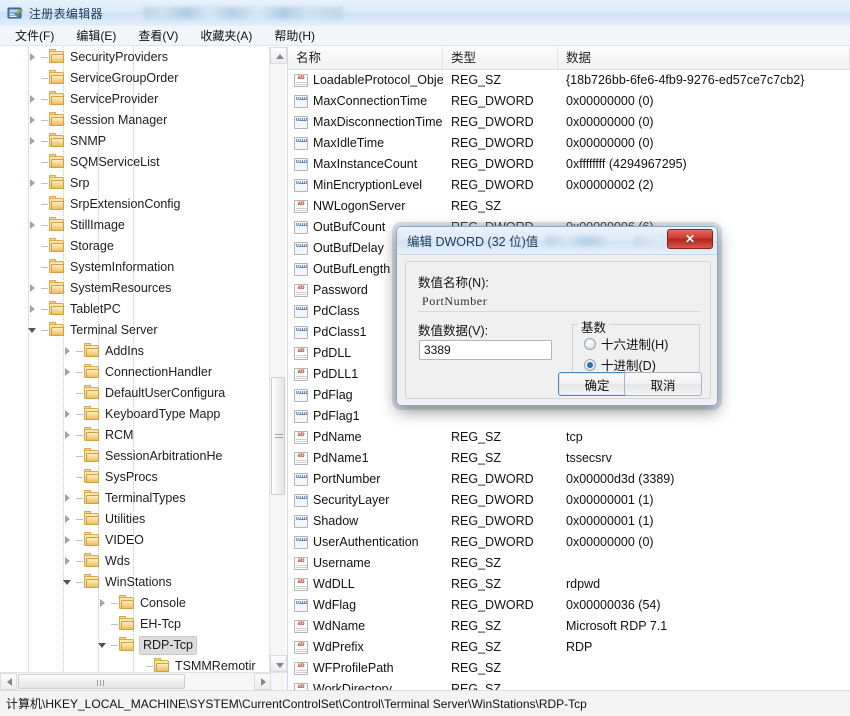  What do you see at coordinates (135, 498) in the screenshot?
I see `tree-item-terminaltypes: TerminalTypes` at bounding box center [135, 498].